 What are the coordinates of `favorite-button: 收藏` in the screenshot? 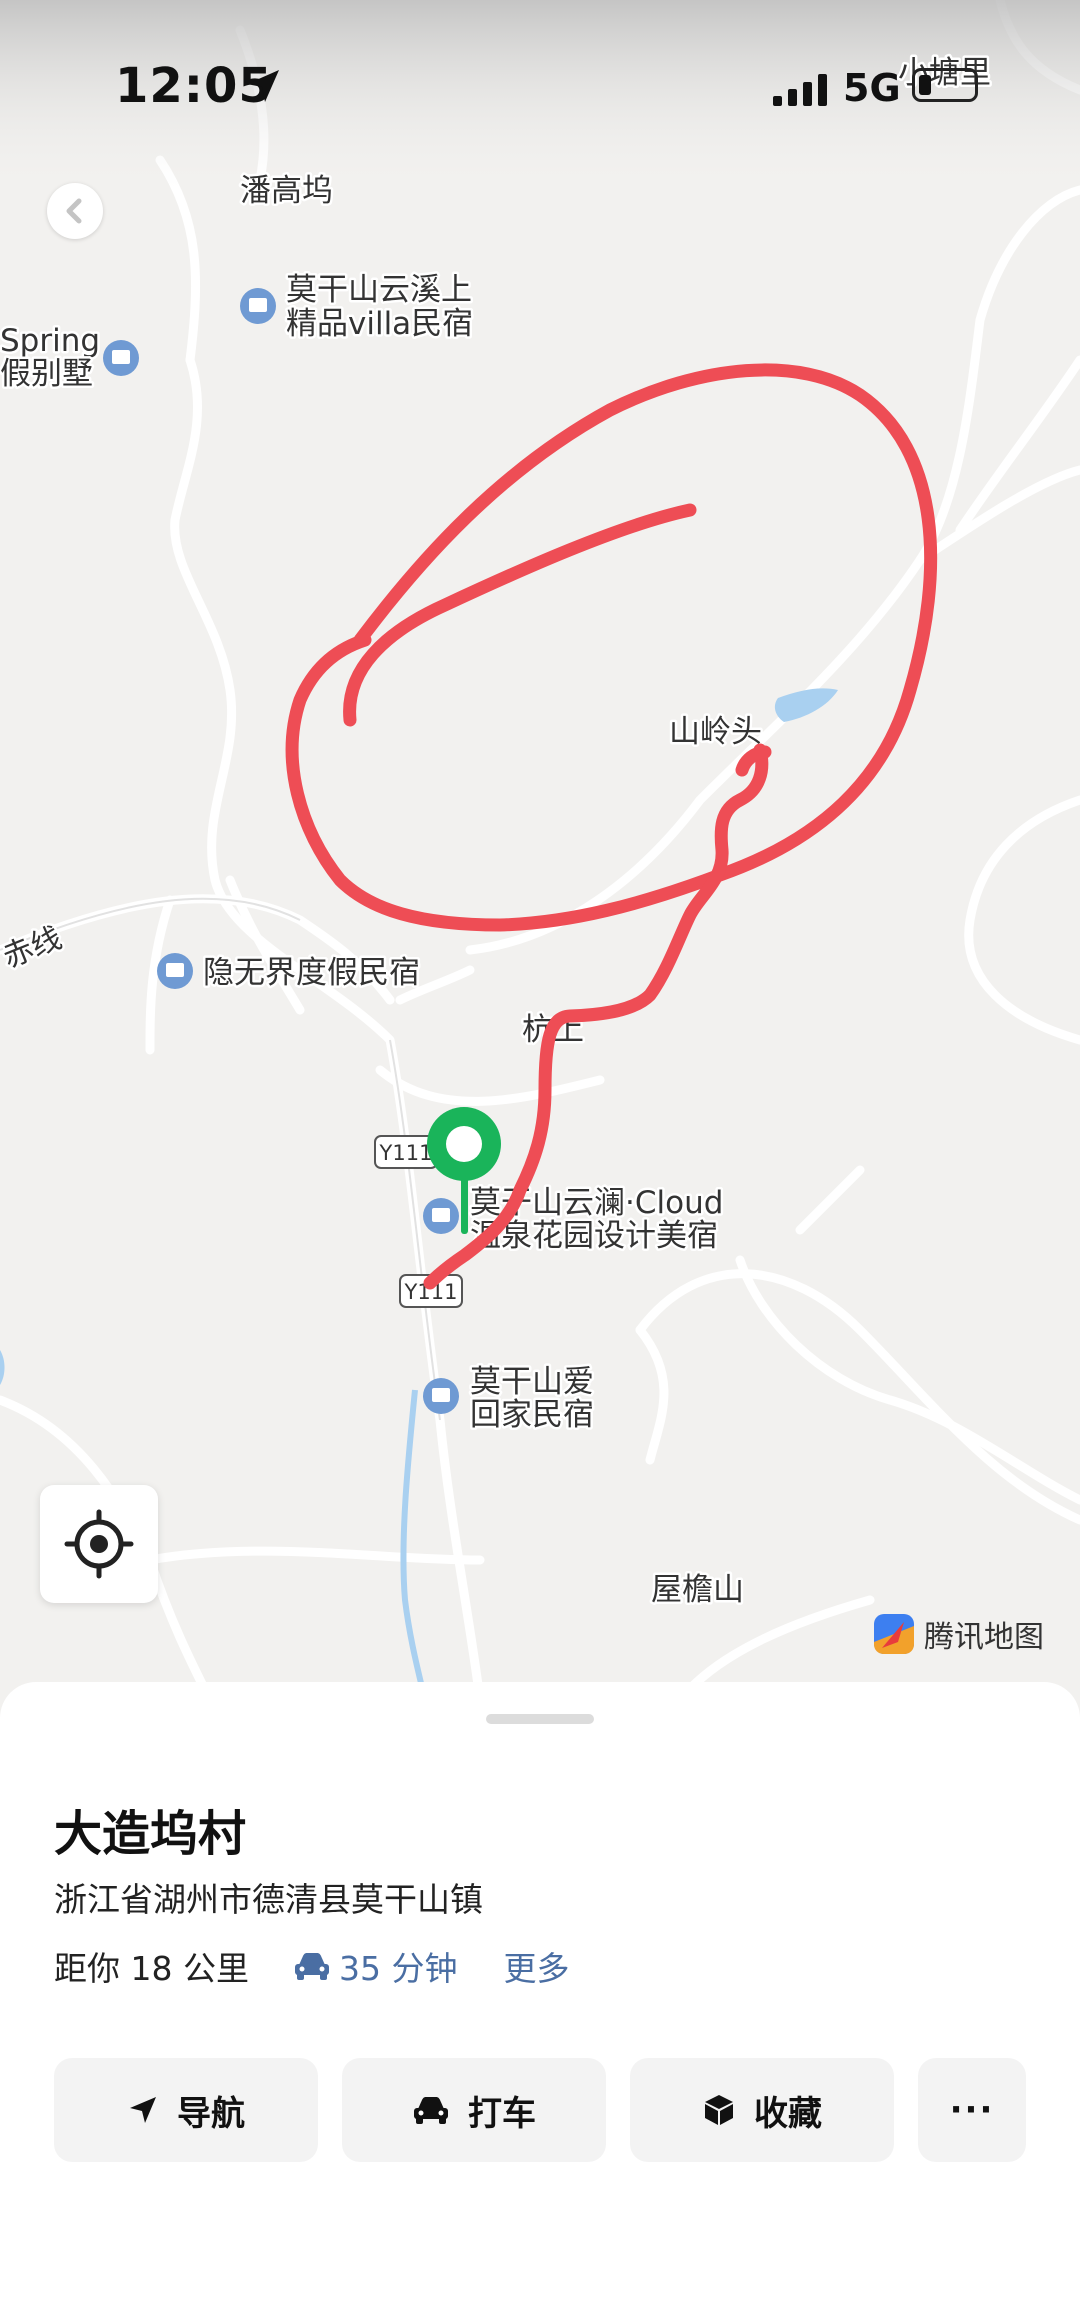 It's located at (762, 2110).